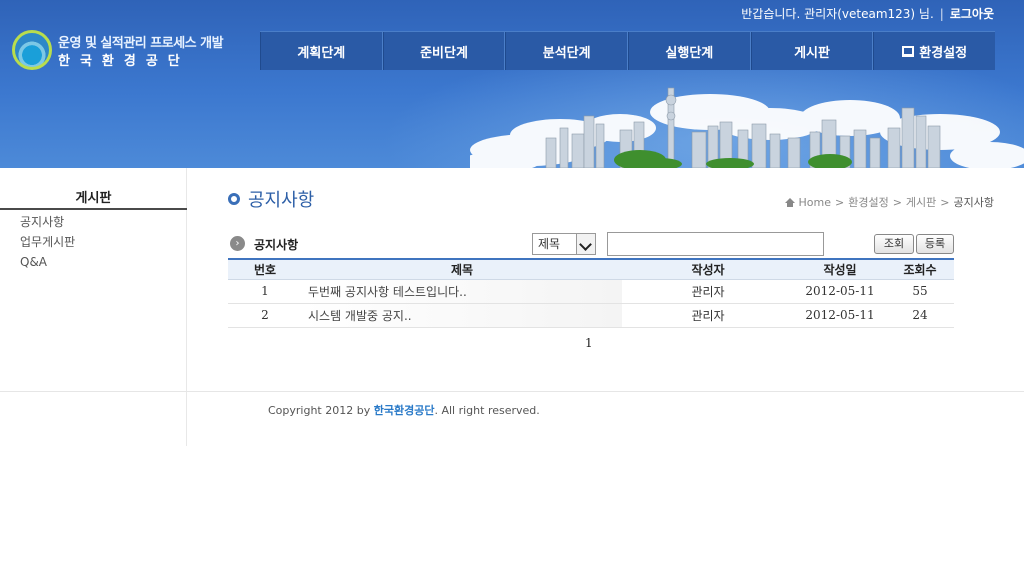 This screenshot has height=582, width=1024. I want to click on table-header-row: 번호 제목 작성자 작성일 조회수, so click(591, 269).